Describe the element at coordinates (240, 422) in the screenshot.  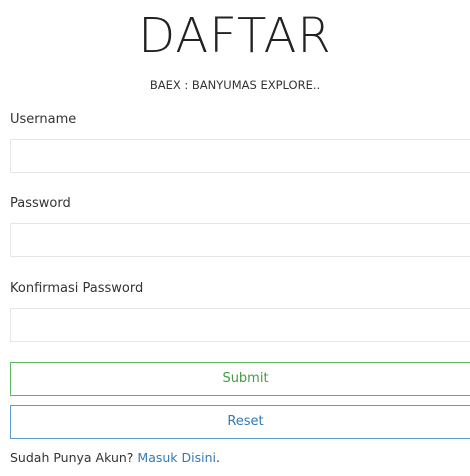
I see `reset-button: Reset` at that location.